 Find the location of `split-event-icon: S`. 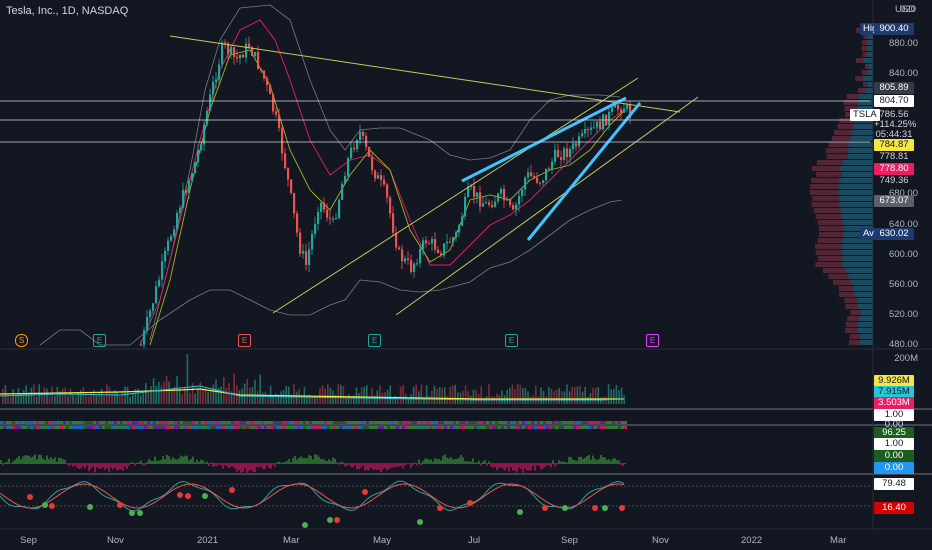

split-event-icon: S is located at coordinates (21, 340).